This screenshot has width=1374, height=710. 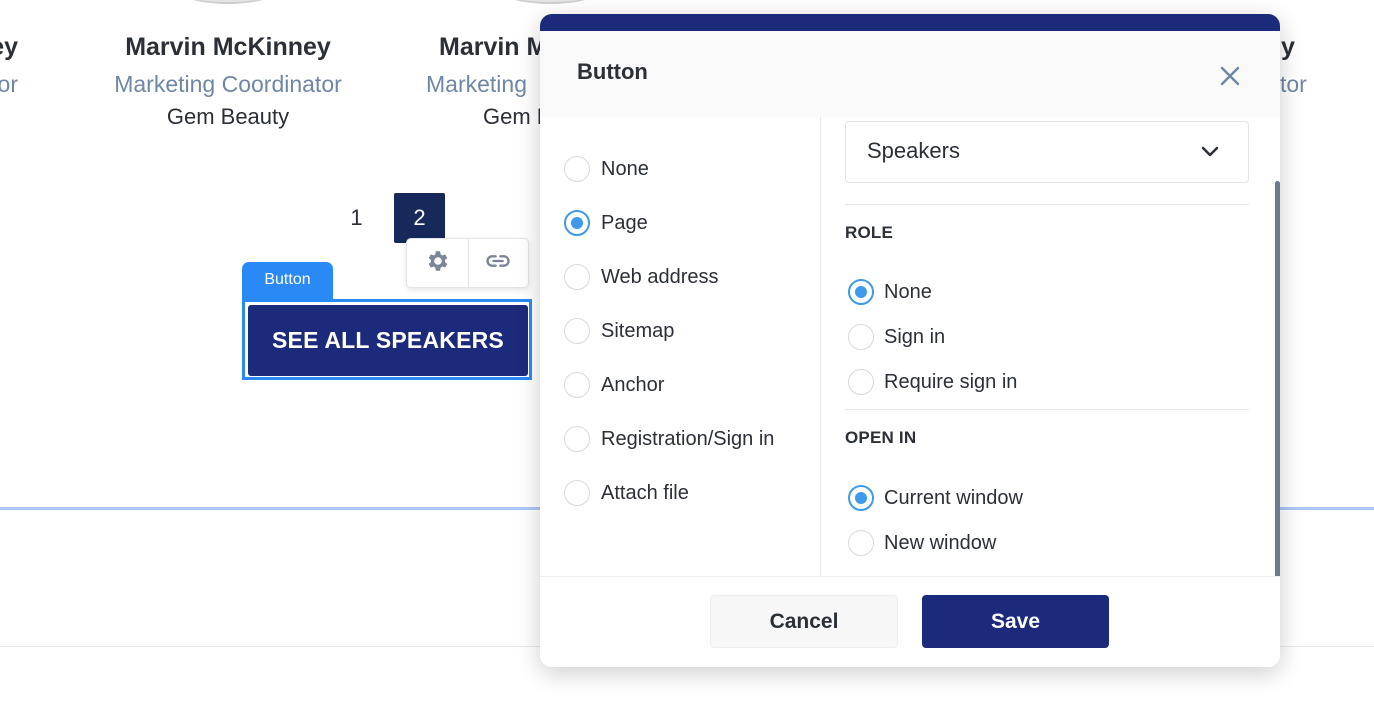 What do you see at coordinates (915, 336) in the screenshot?
I see `radio-label: Sign in` at bounding box center [915, 336].